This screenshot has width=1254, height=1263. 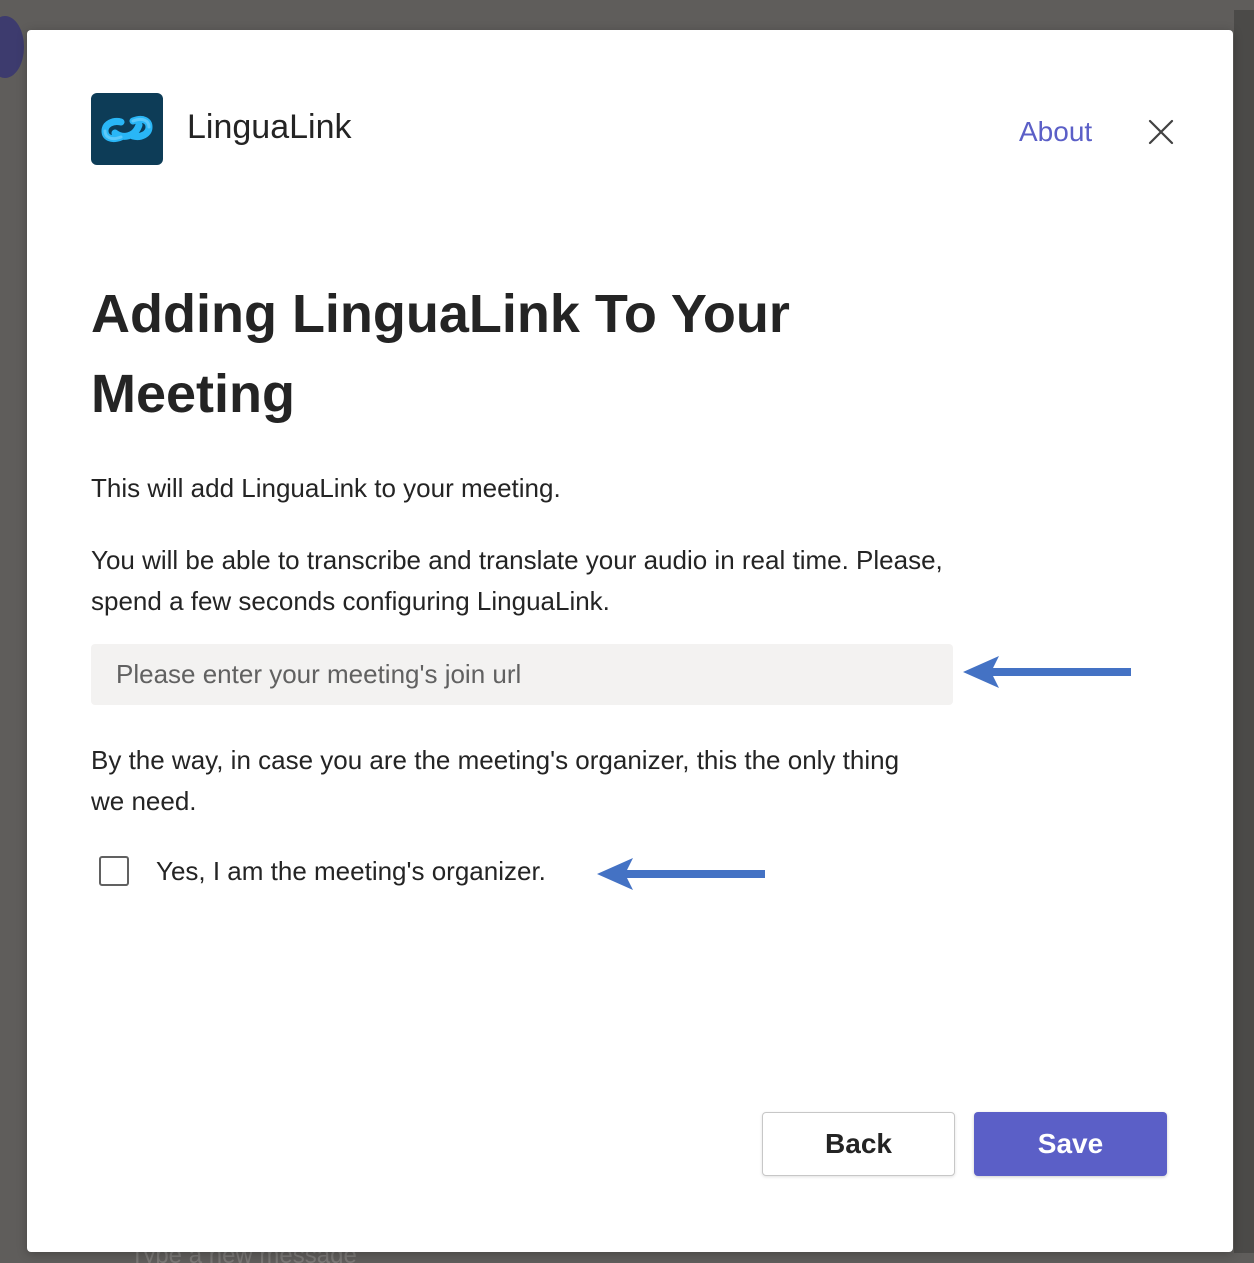 What do you see at coordinates (1055, 132) in the screenshot?
I see `about-link: About` at bounding box center [1055, 132].